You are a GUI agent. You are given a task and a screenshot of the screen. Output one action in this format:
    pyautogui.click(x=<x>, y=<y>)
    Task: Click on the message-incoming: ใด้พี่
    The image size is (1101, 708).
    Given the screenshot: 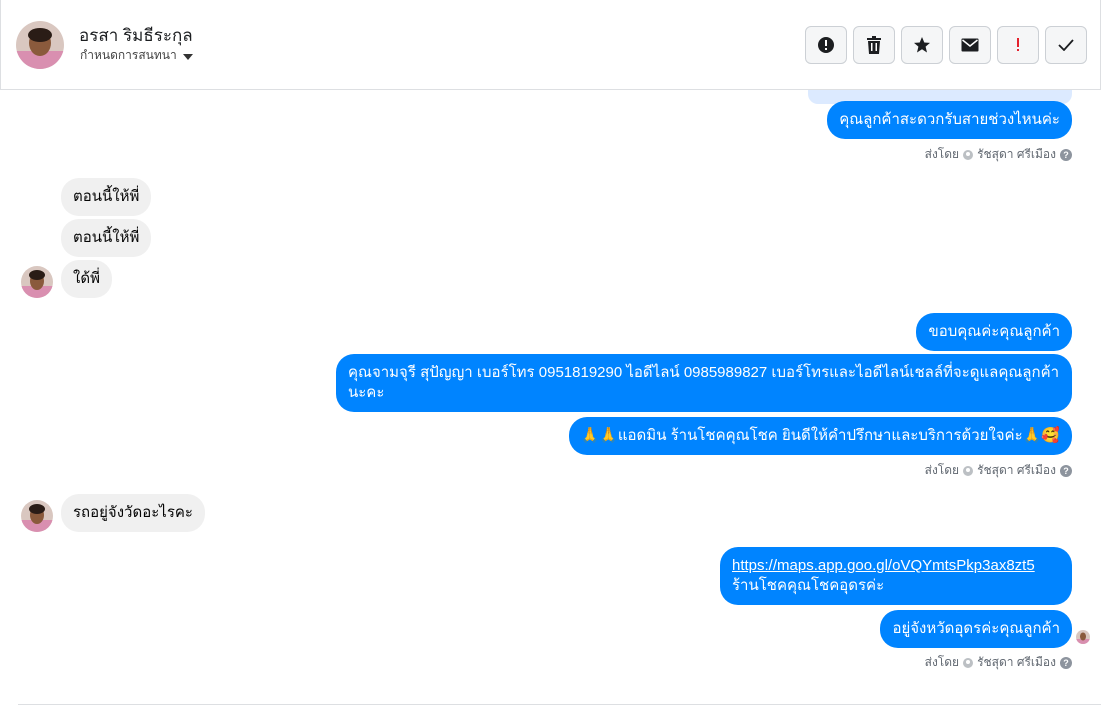 What is the action you would take?
    pyautogui.click(x=86, y=279)
    